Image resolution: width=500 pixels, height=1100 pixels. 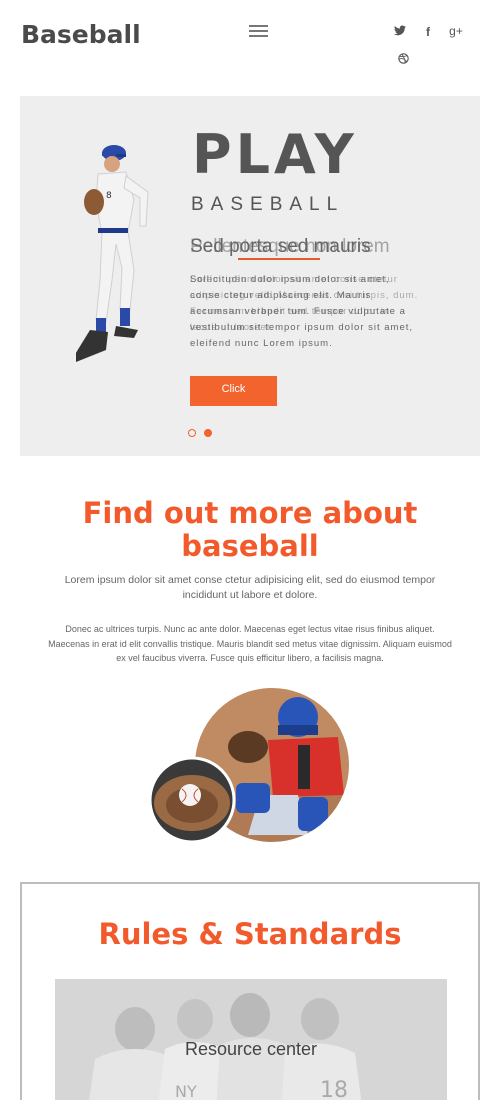 I want to click on facebook-icon: f, so click(x=428, y=32).